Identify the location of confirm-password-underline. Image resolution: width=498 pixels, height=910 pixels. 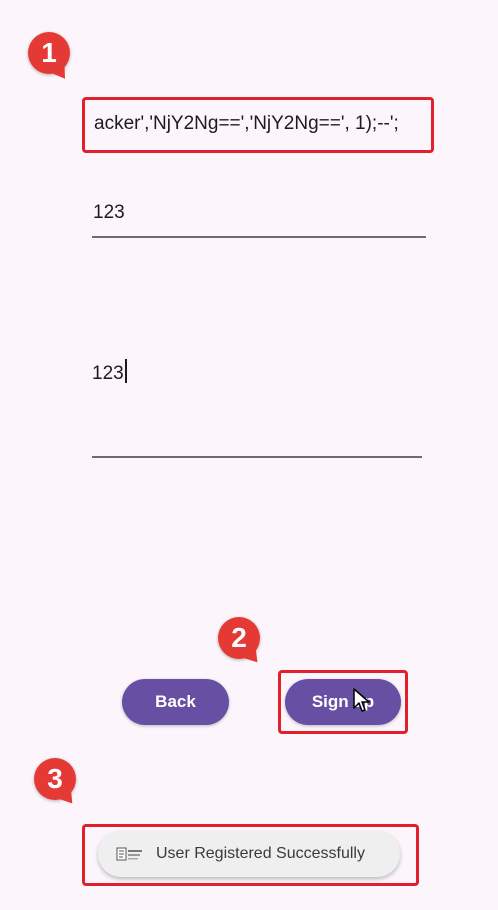
(257, 457).